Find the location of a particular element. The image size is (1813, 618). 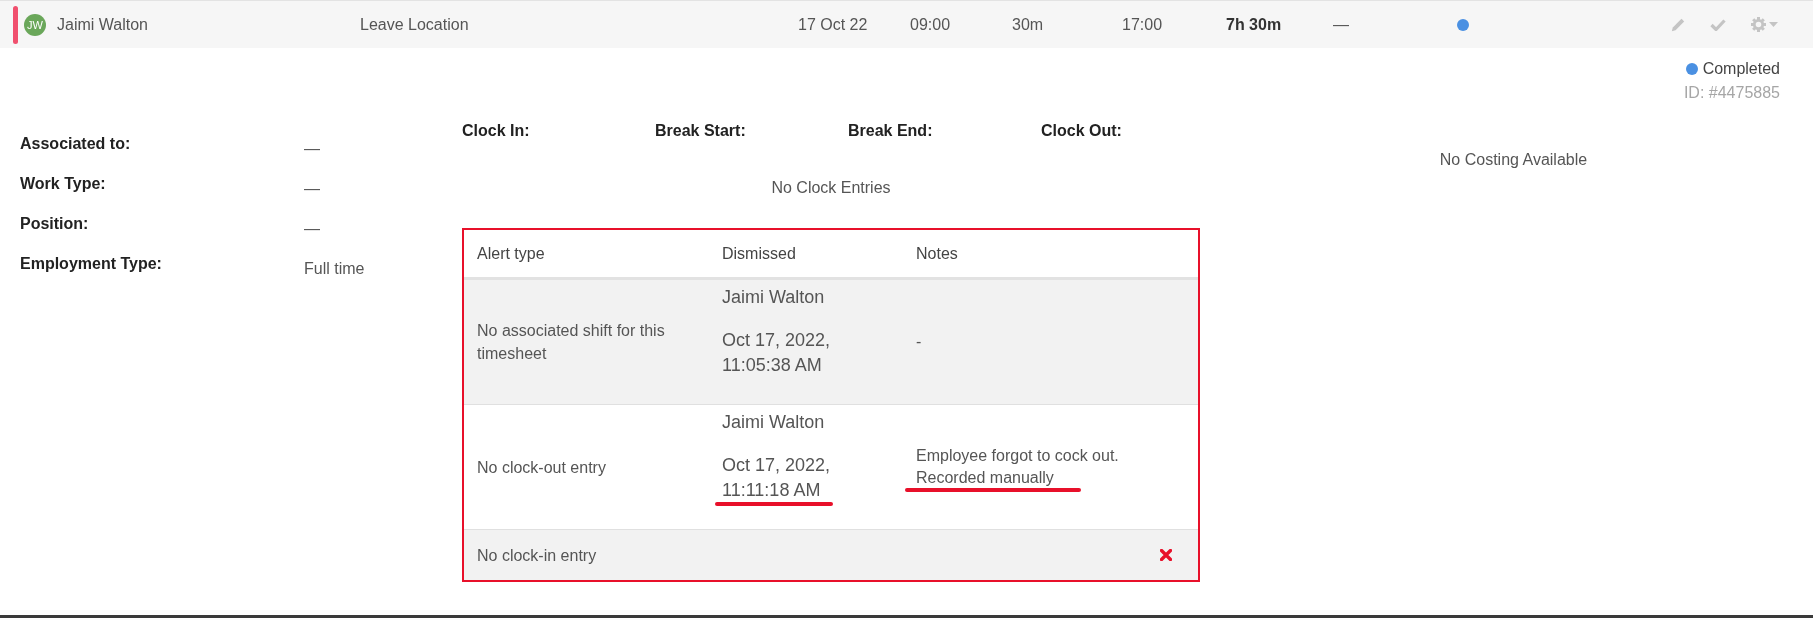

column-header: Break Start: is located at coordinates (700, 131).